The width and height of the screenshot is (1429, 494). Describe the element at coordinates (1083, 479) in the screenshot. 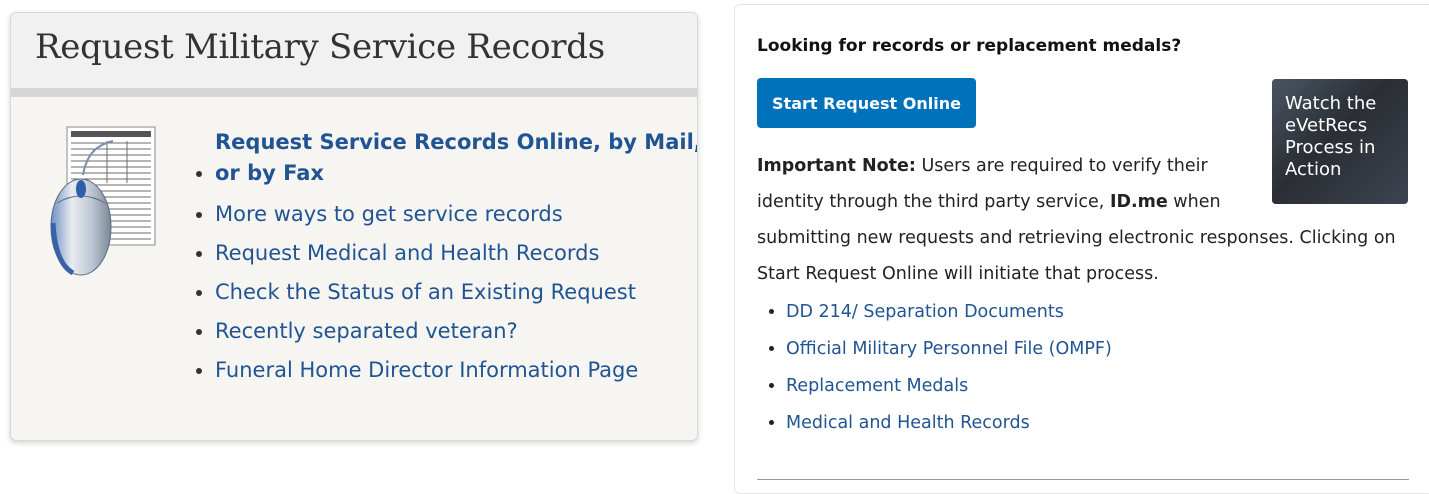

I see `divider` at that location.